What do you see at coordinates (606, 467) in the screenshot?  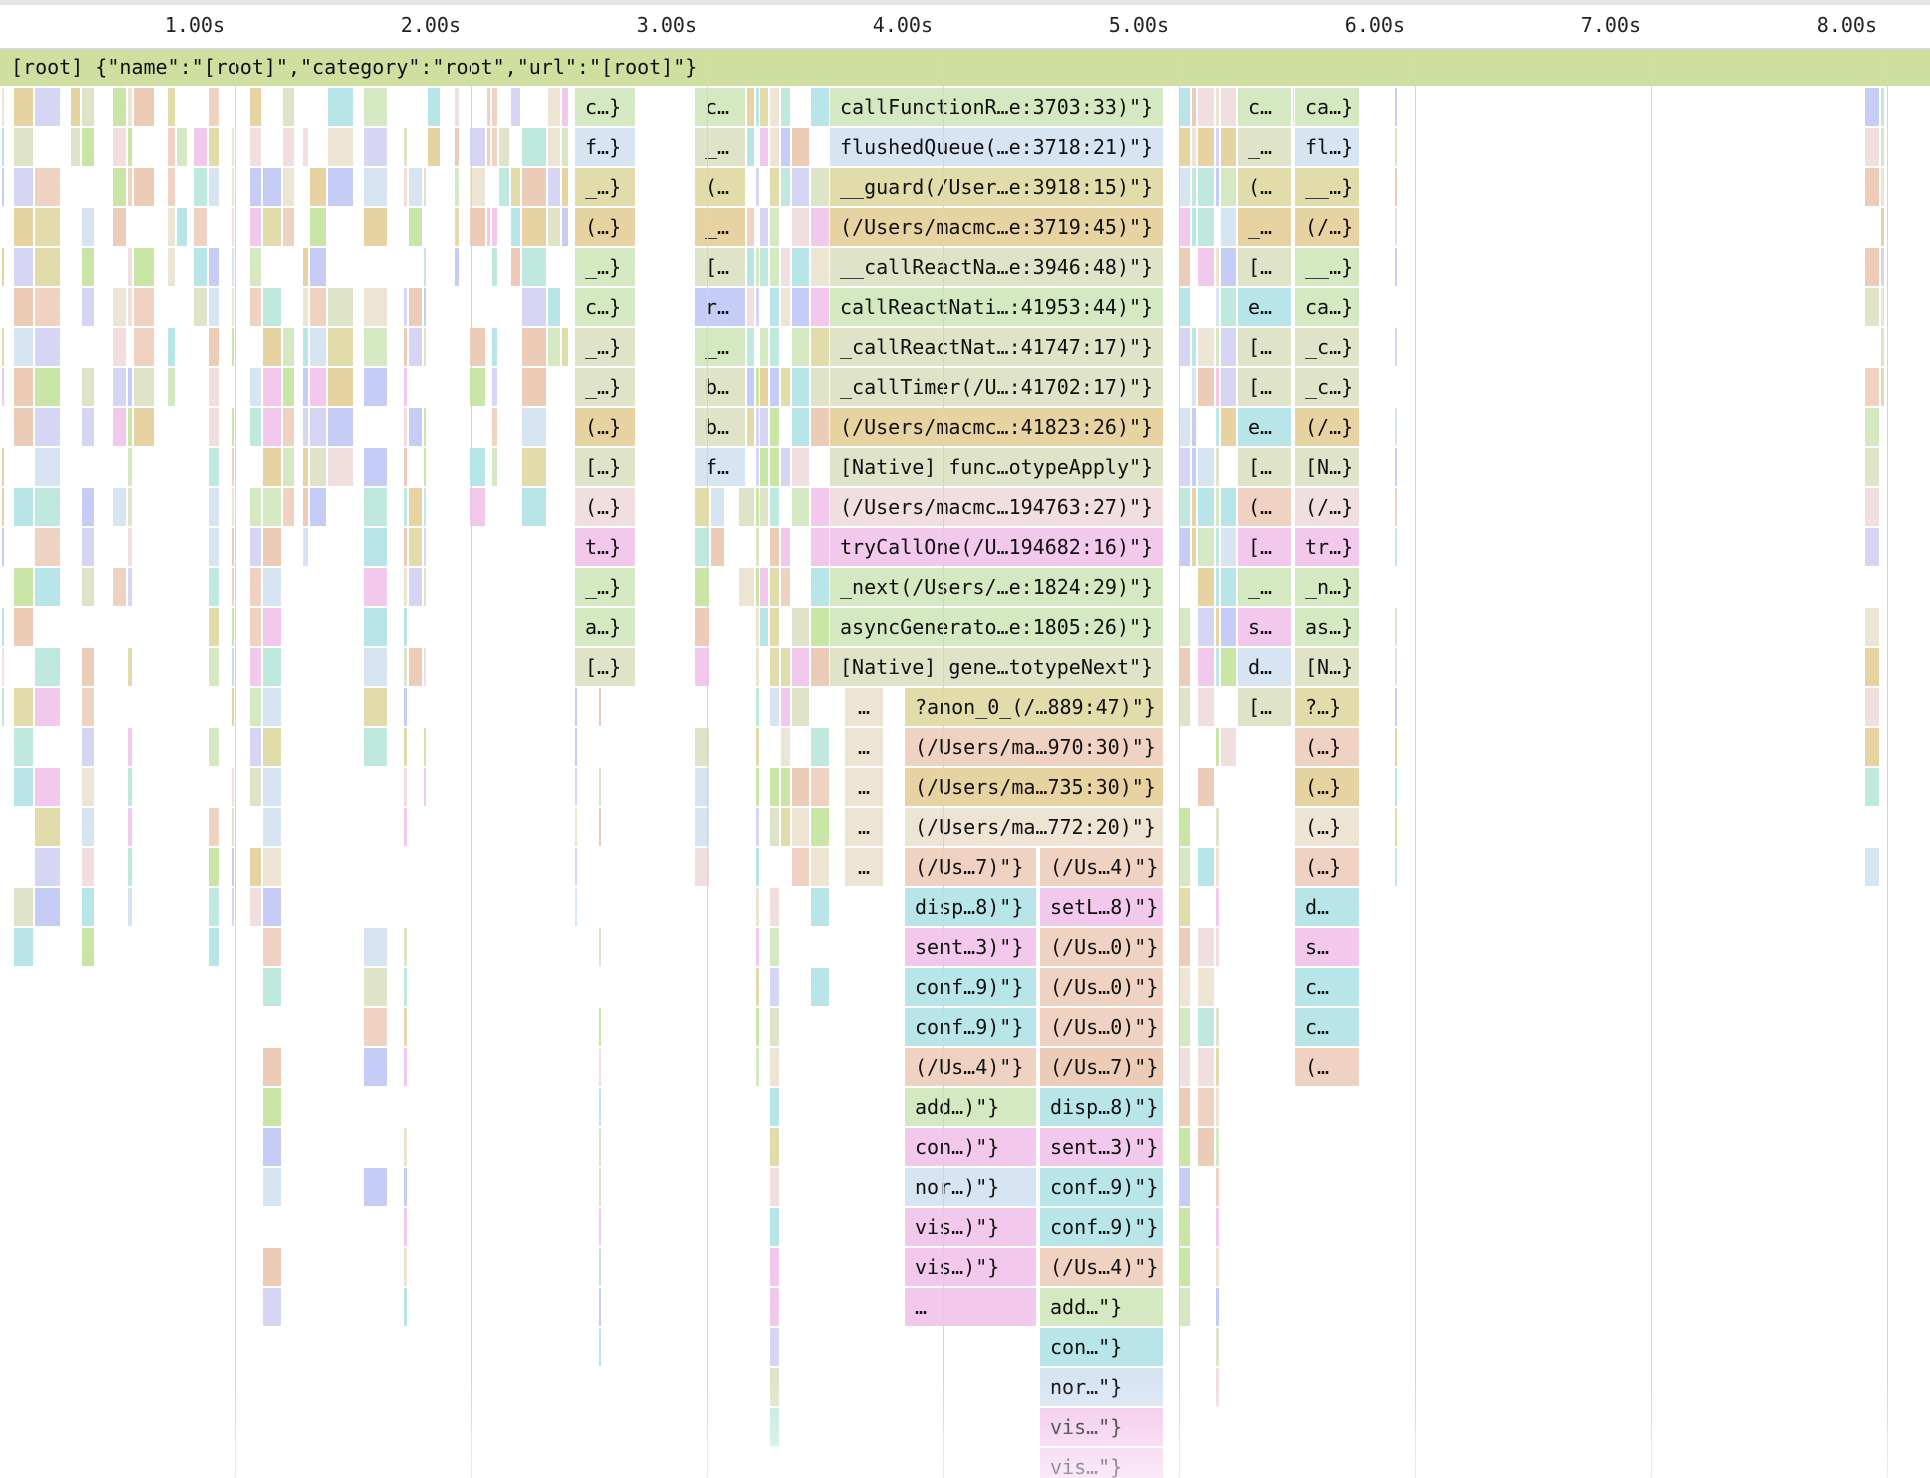 I see `stack-frame: […}` at bounding box center [606, 467].